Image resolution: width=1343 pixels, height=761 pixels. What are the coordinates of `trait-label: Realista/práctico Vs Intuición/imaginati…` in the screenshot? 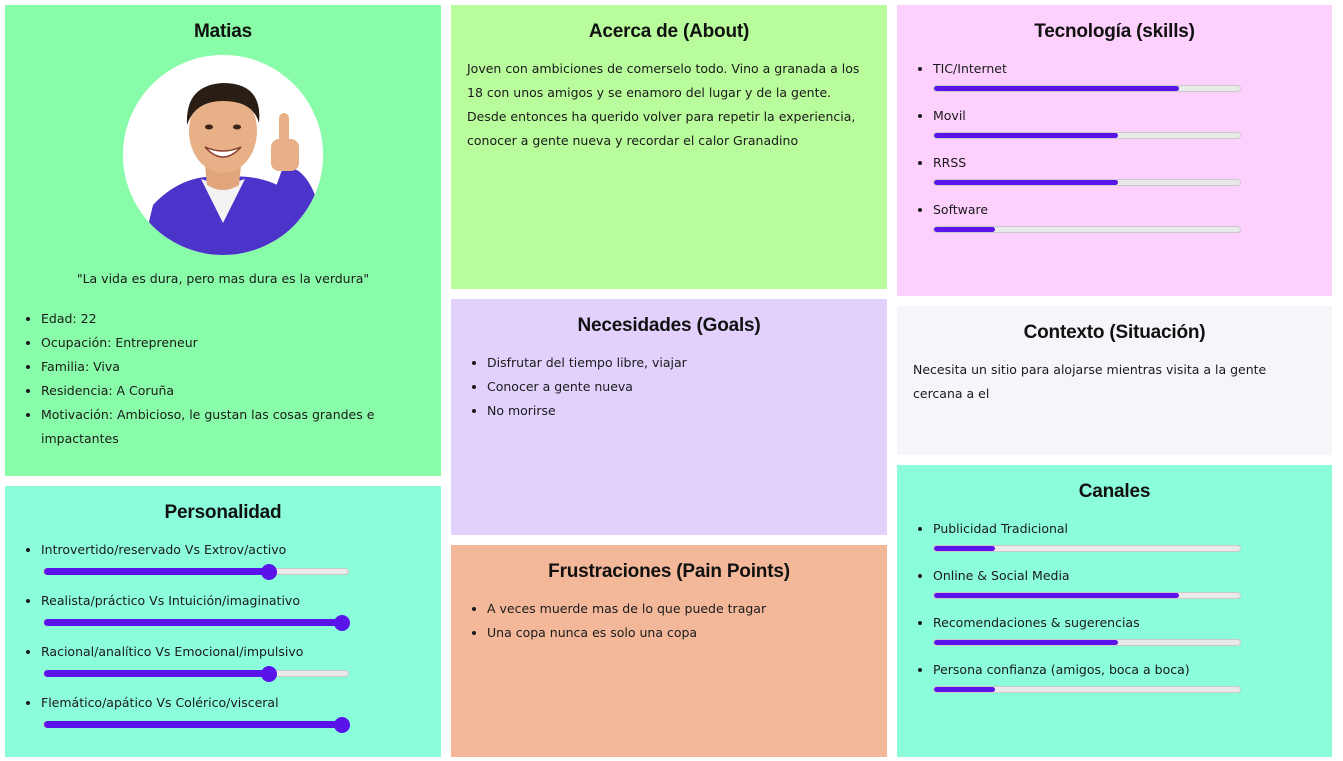 It's located at (170, 600).